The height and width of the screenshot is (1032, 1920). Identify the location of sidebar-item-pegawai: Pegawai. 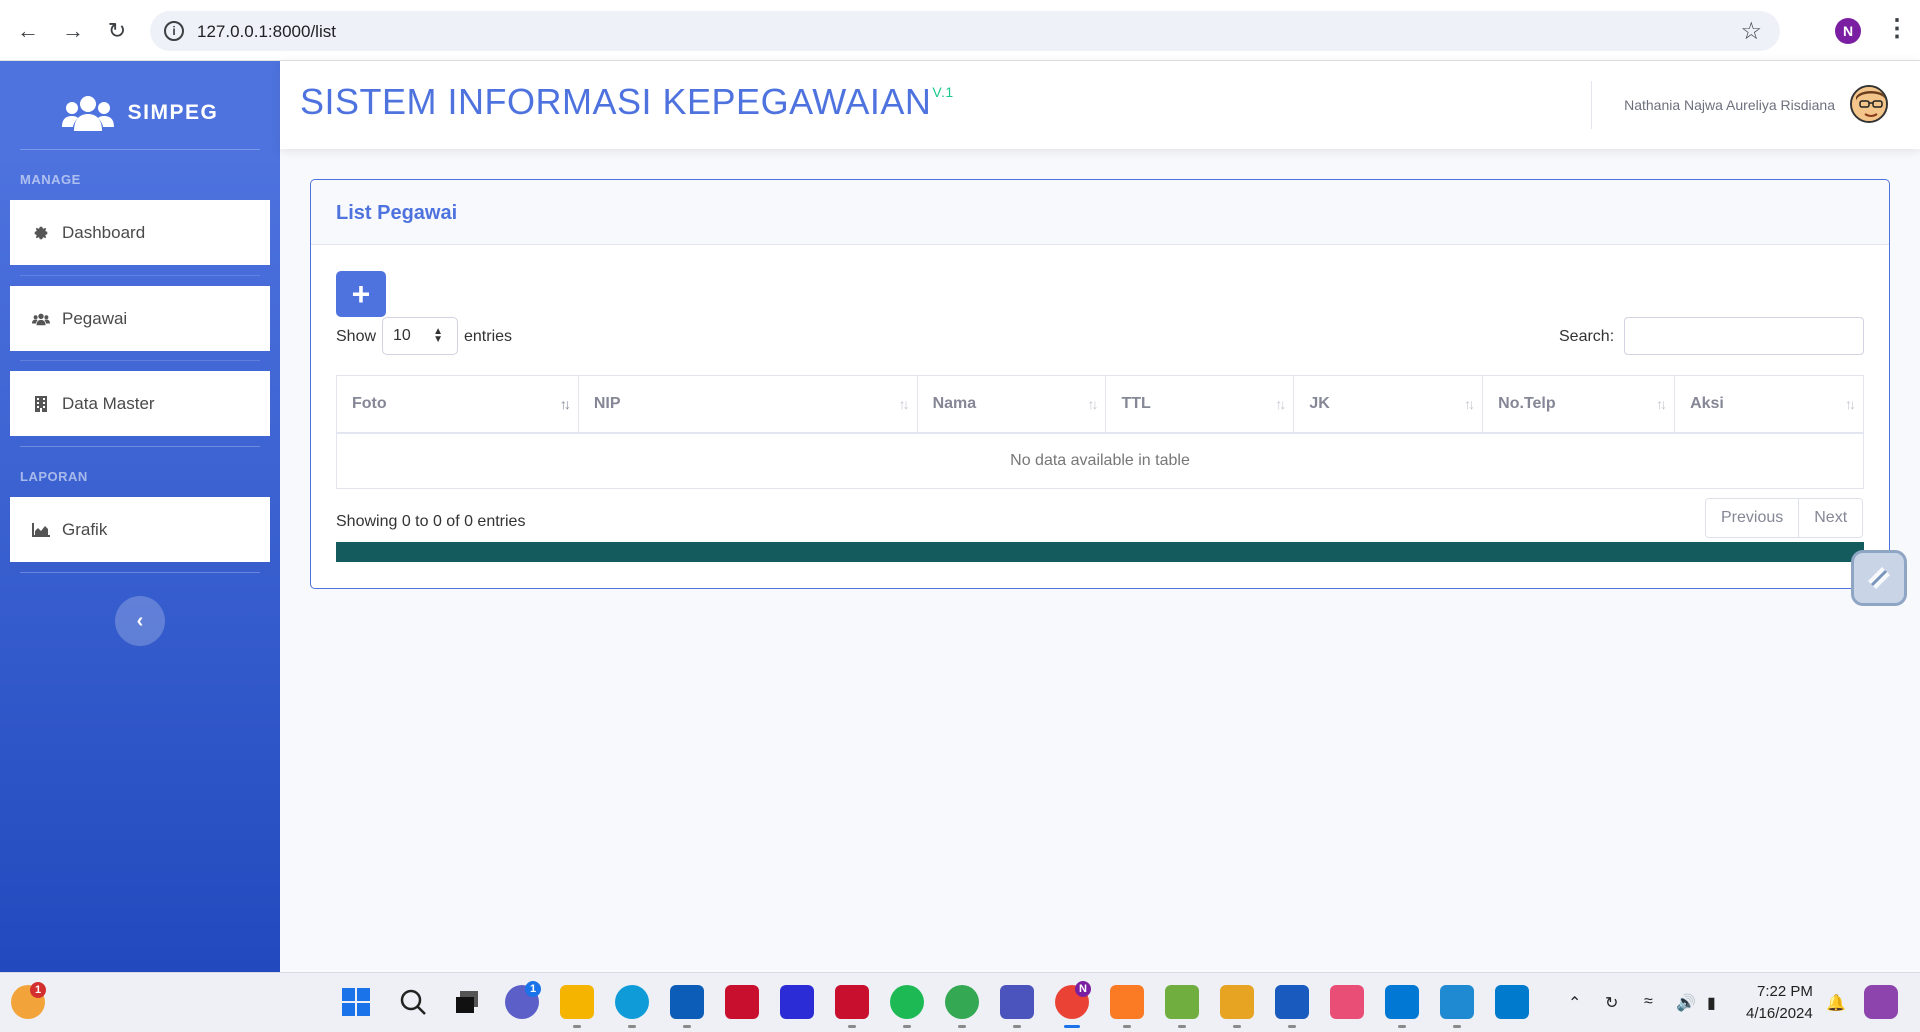
(140, 318).